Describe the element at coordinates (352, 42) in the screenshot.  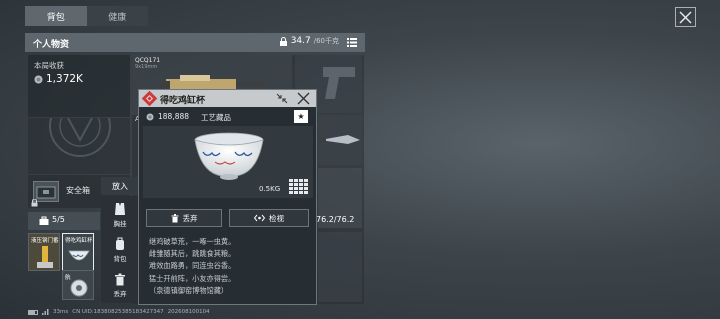
I see `list-icon` at that location.